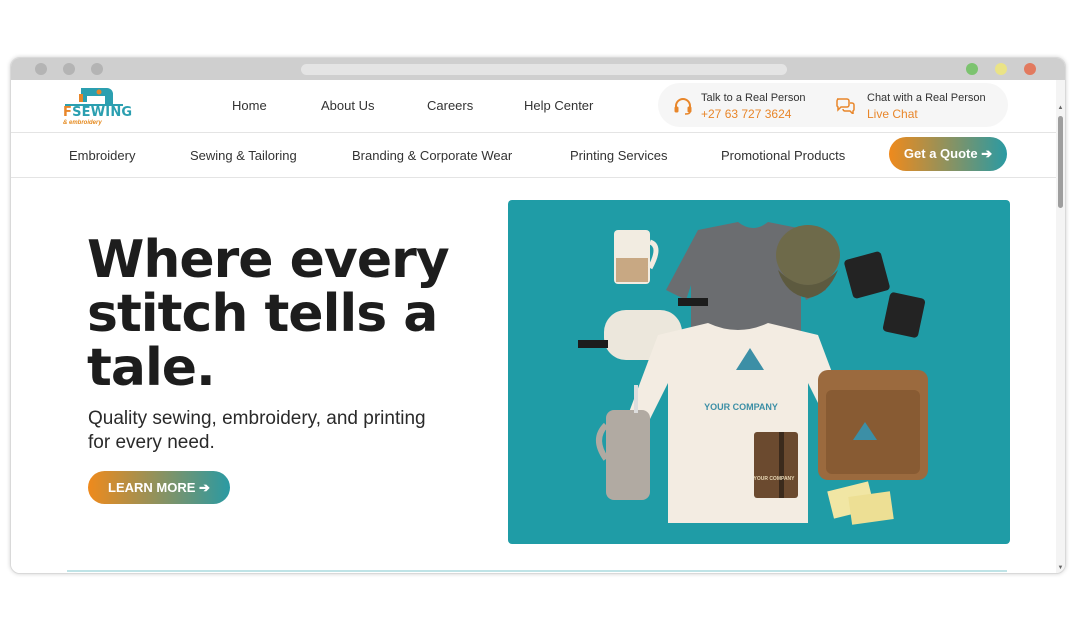  What do you see at coordinates (1060, 162) in the screenshot?
I see `scrollbar-thumb` at bounding box center [1060, 162].